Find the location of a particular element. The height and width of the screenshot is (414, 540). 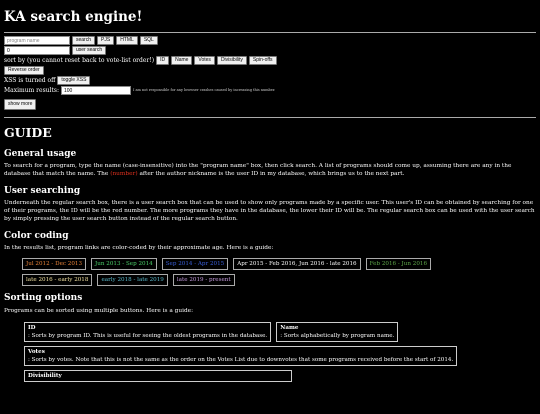

color-badge: late 2016 - early 2018 is located at coordinates (57, 280).